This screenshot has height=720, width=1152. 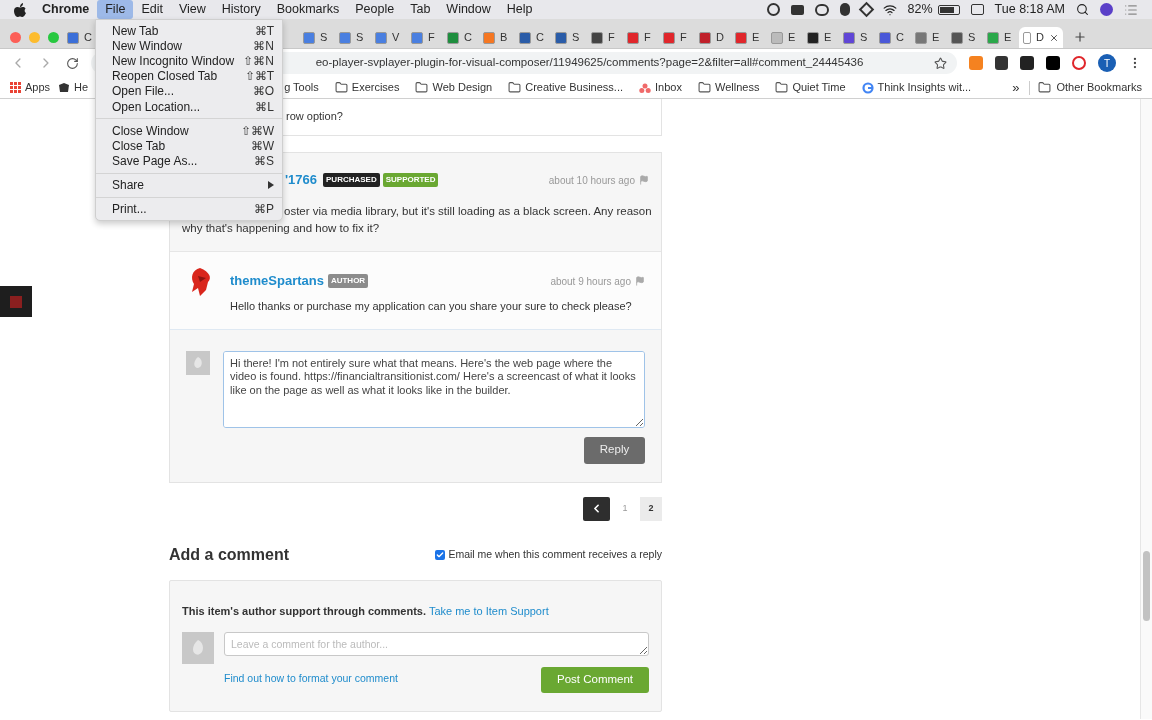 What do you see at coordinates (192, 9) in the screenshot?
I see `menu-title: View` at bounding box center [192, 9].